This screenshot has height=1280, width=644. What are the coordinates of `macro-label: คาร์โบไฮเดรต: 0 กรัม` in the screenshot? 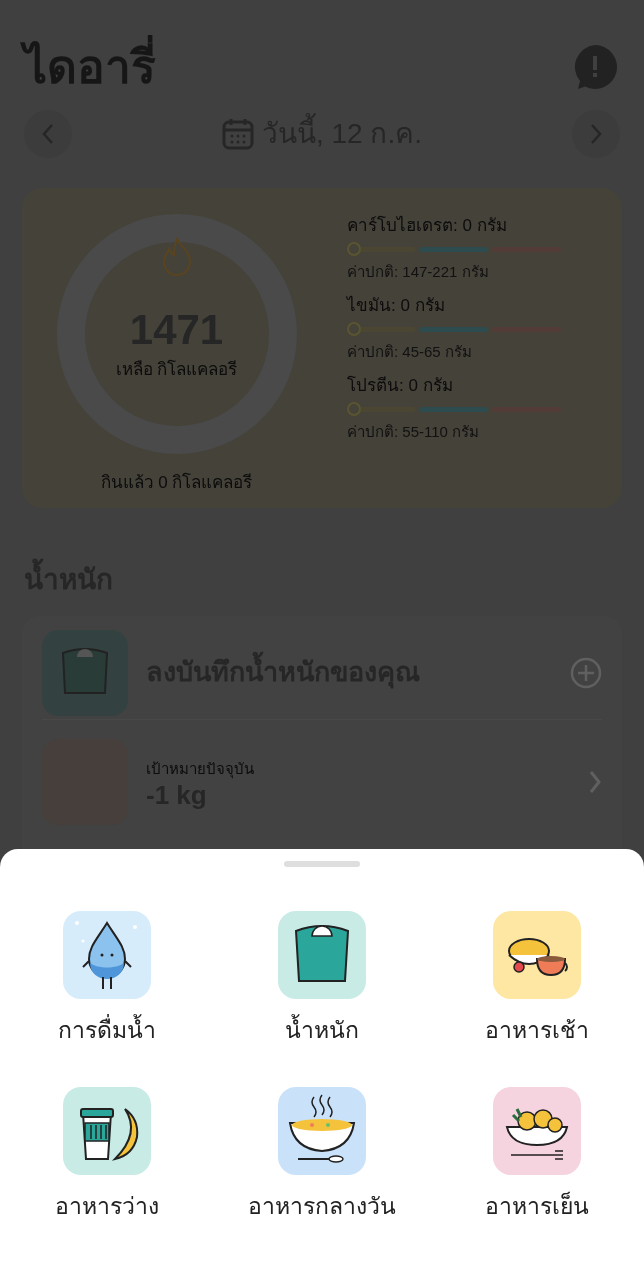 It's located at (427, 225).